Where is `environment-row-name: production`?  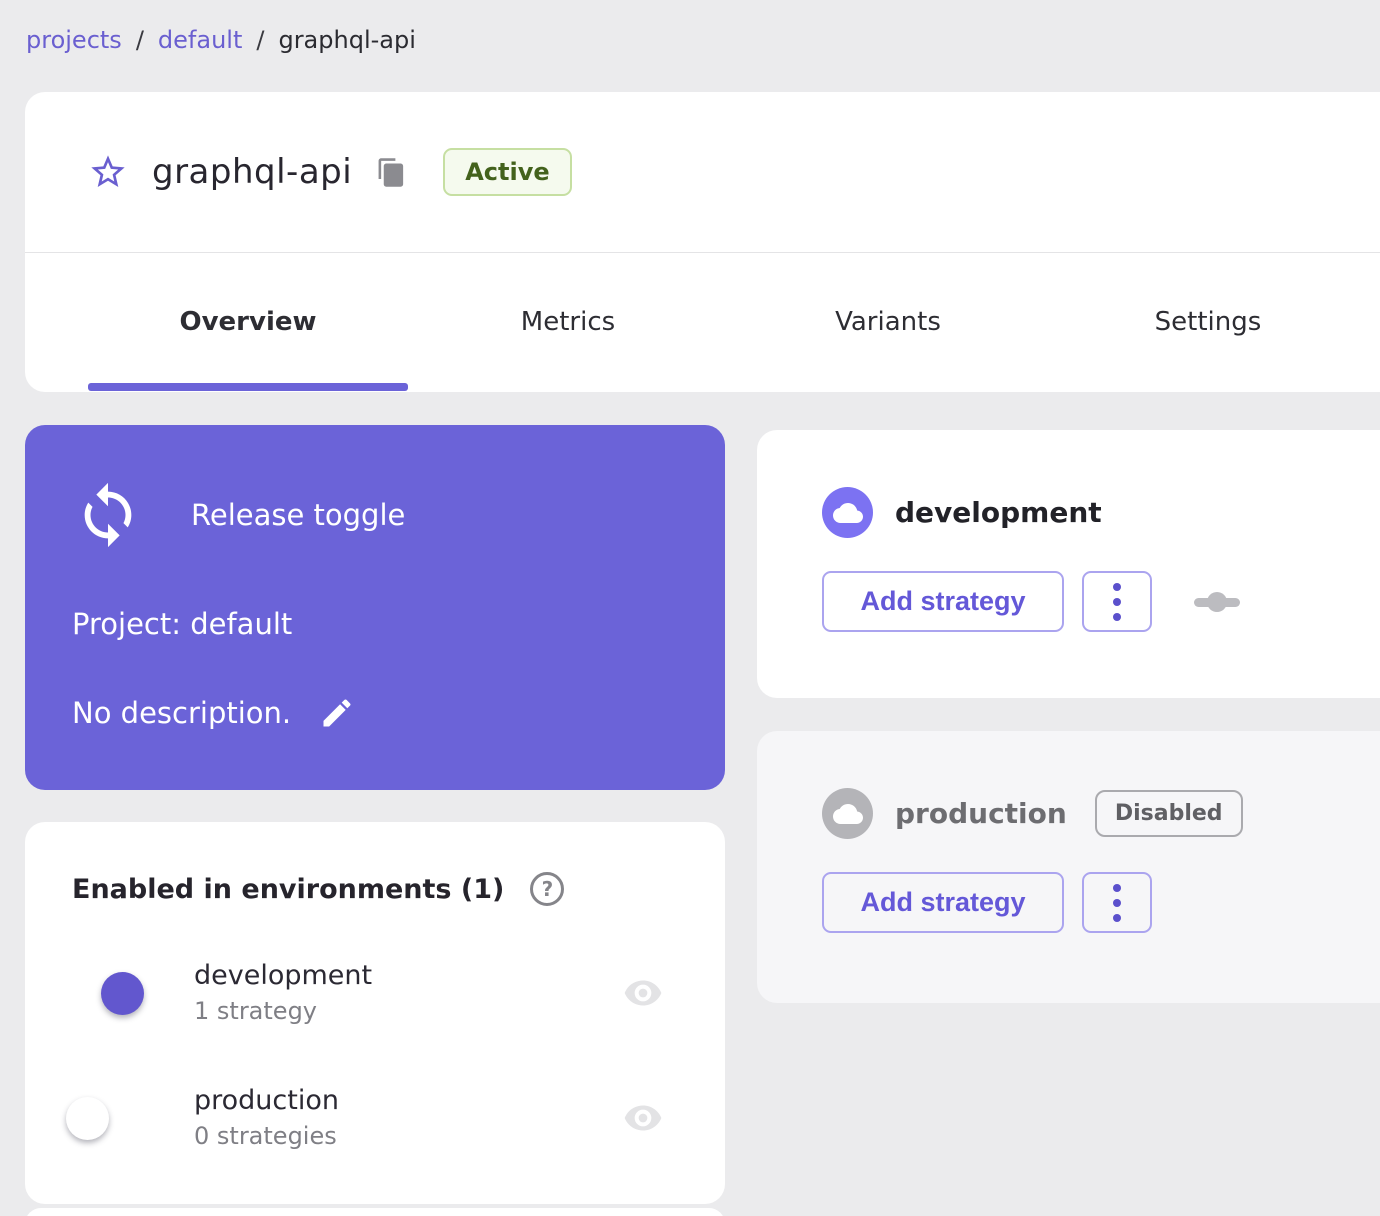
environment-row-name: production is located at coordinates (266, 1100).